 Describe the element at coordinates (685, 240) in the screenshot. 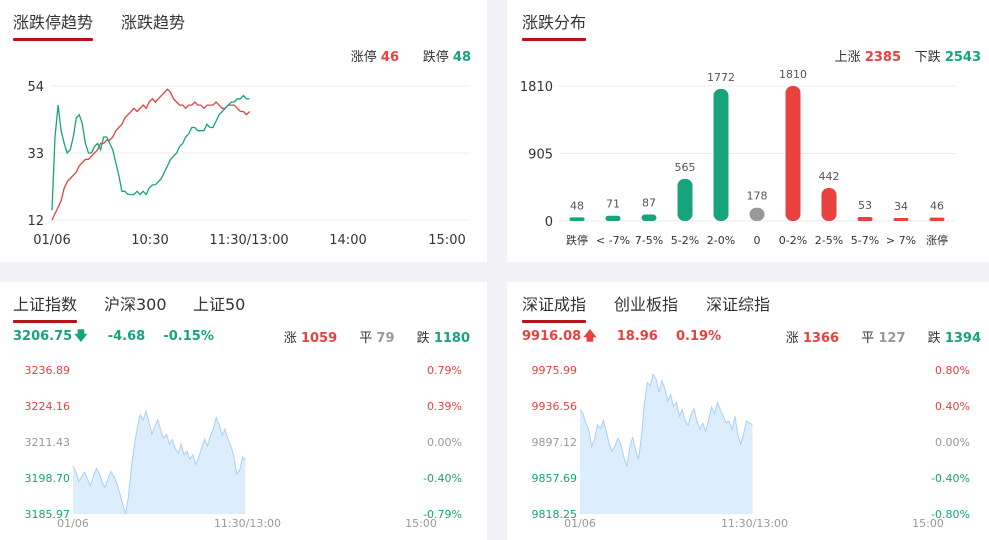

I see `category-label: 5-2%` at that location.